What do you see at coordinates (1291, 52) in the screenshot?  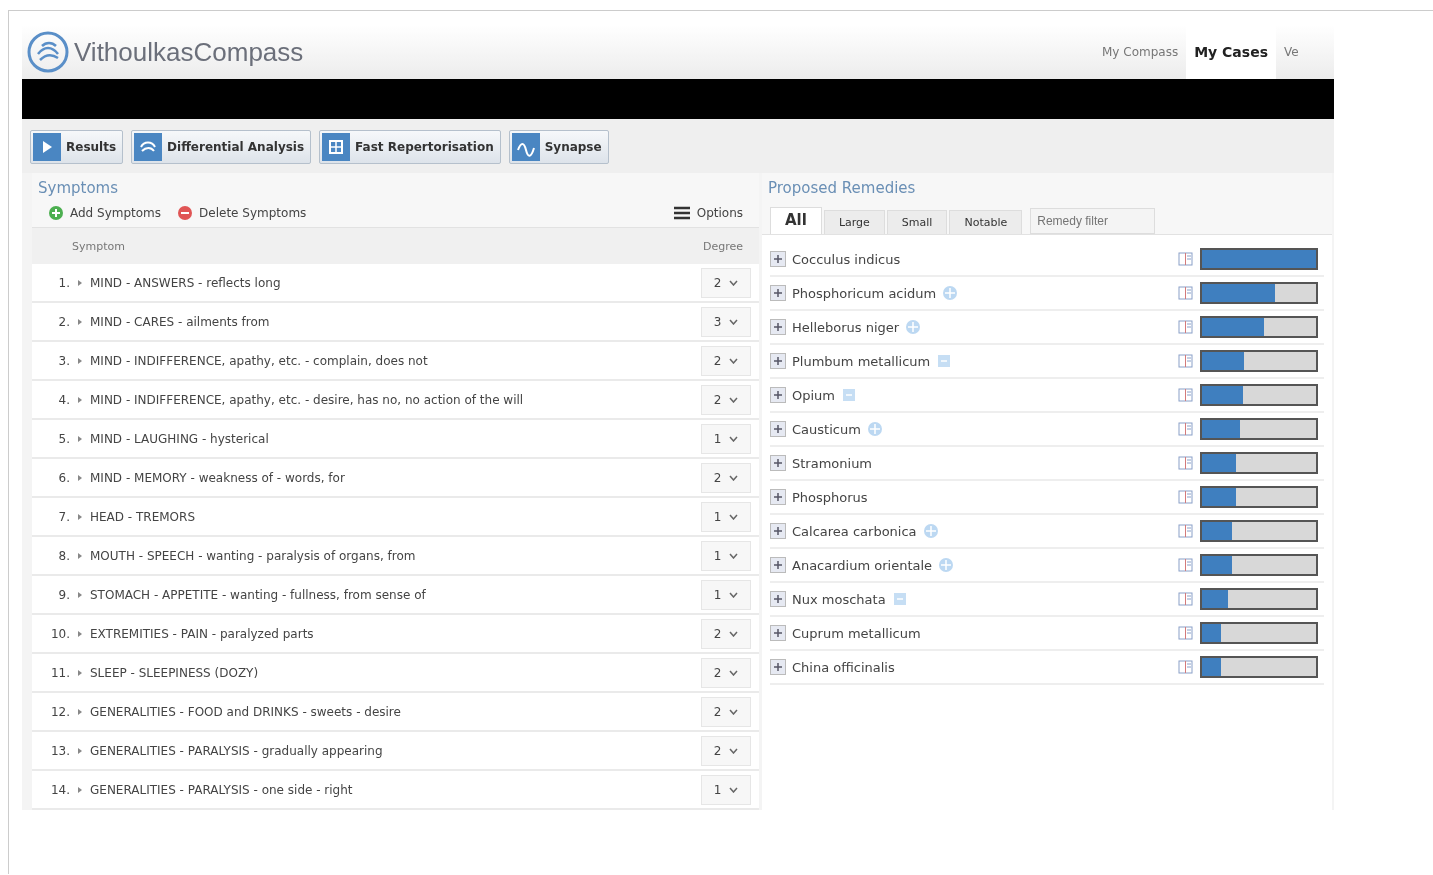 I see `nav-tab: Ve` at bounding box center [1291, 52].